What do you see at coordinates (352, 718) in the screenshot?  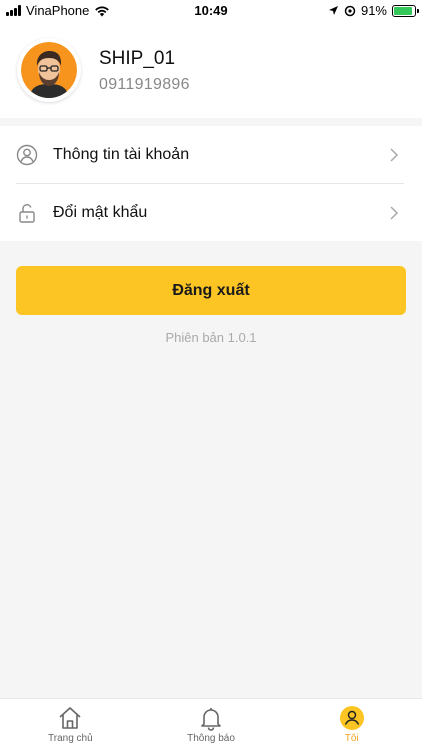 I see `user-icon` at bounding box center [352, 718].